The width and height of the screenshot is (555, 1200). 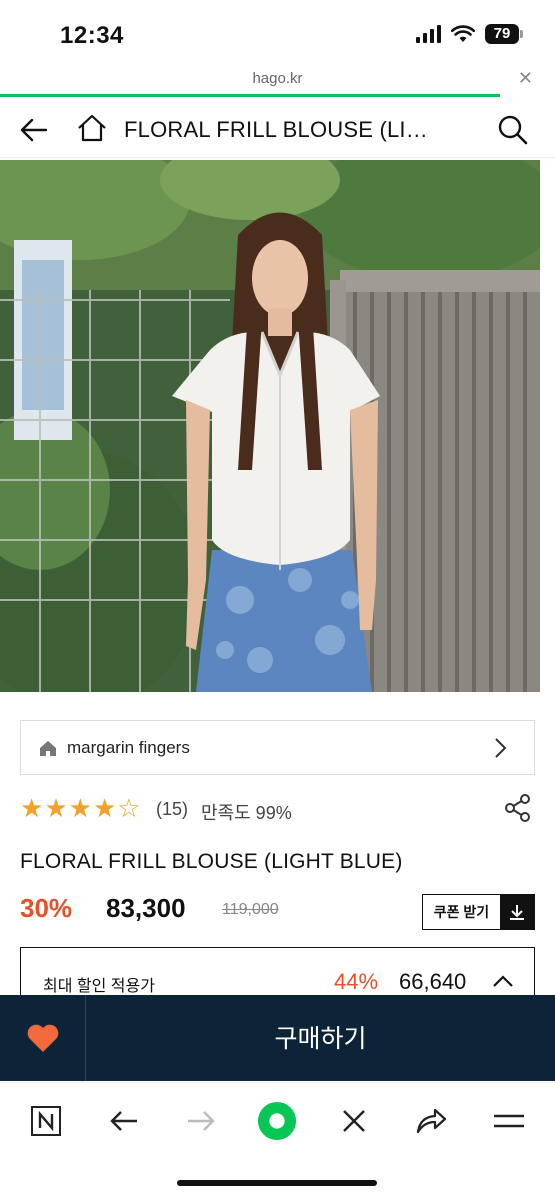 I want to click on star-rating: ★ ★ ★ ★ ☆, so click(x=80, y=808).